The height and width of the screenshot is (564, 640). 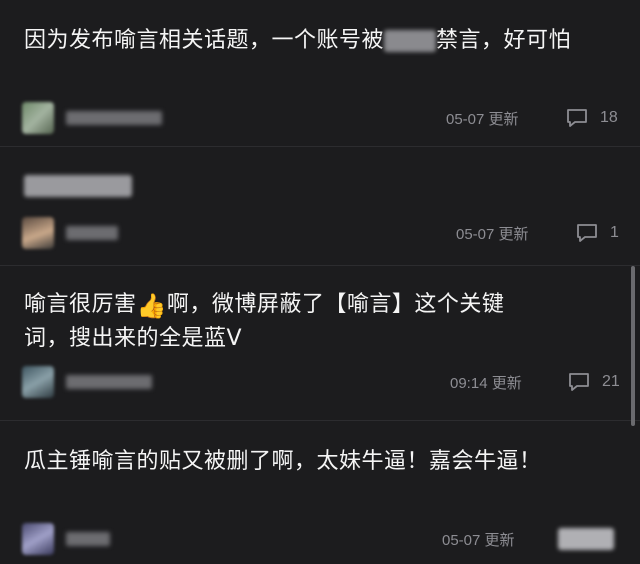 What do you see at coordinates (80, 304) in the screenshot?
I see `post-text-before: 喻言很厉害` at bounding box center [80, 304].